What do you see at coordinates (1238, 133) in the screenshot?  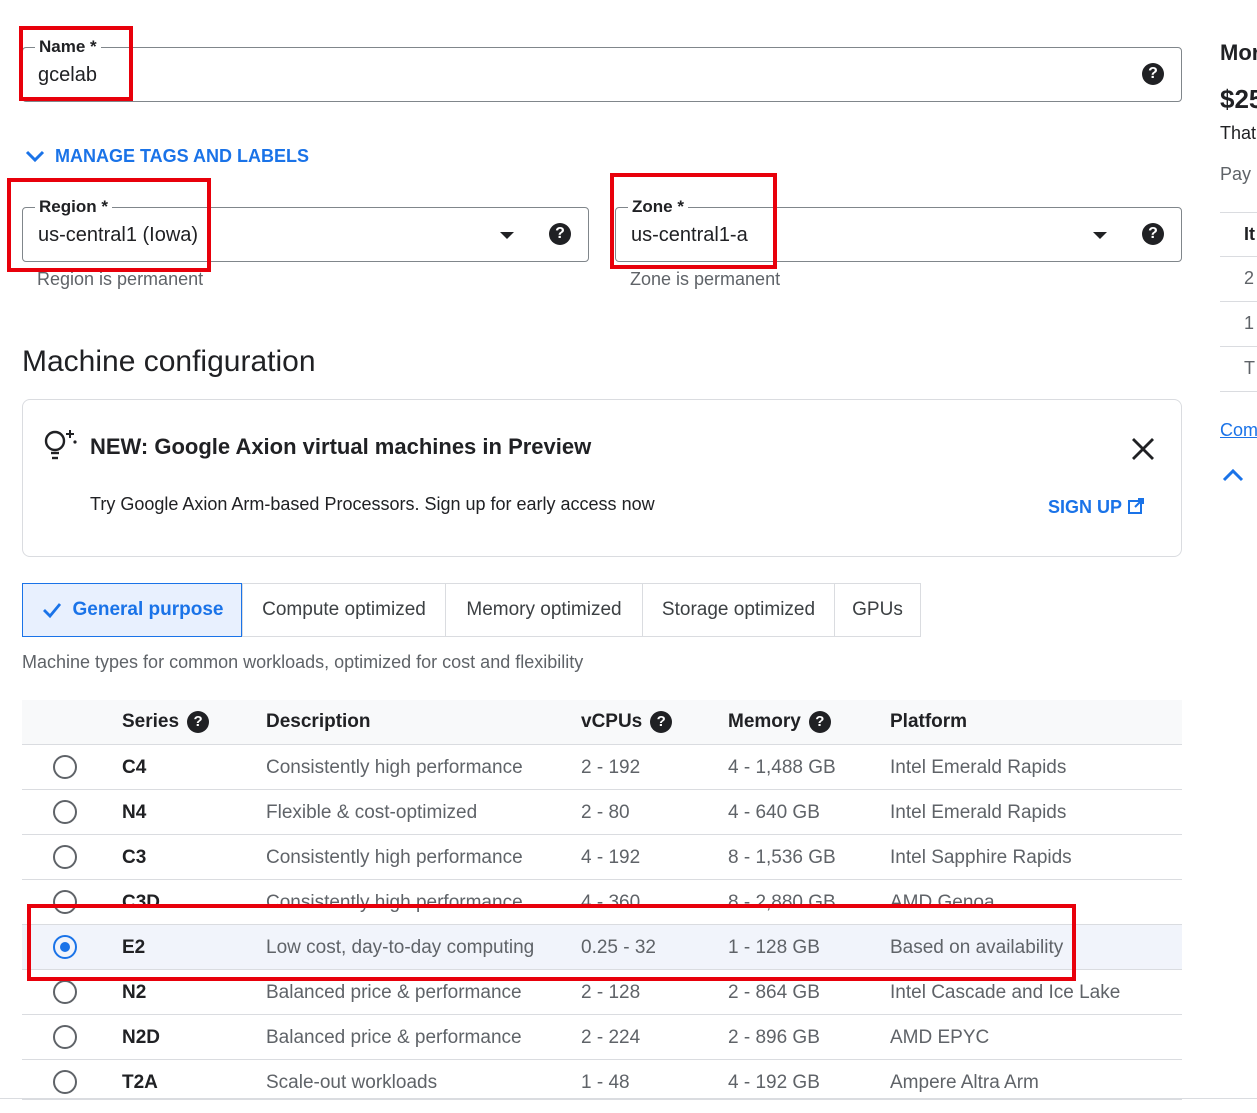 I see `cost-panel-subtitle: That` at bounding box center [1238, 133].